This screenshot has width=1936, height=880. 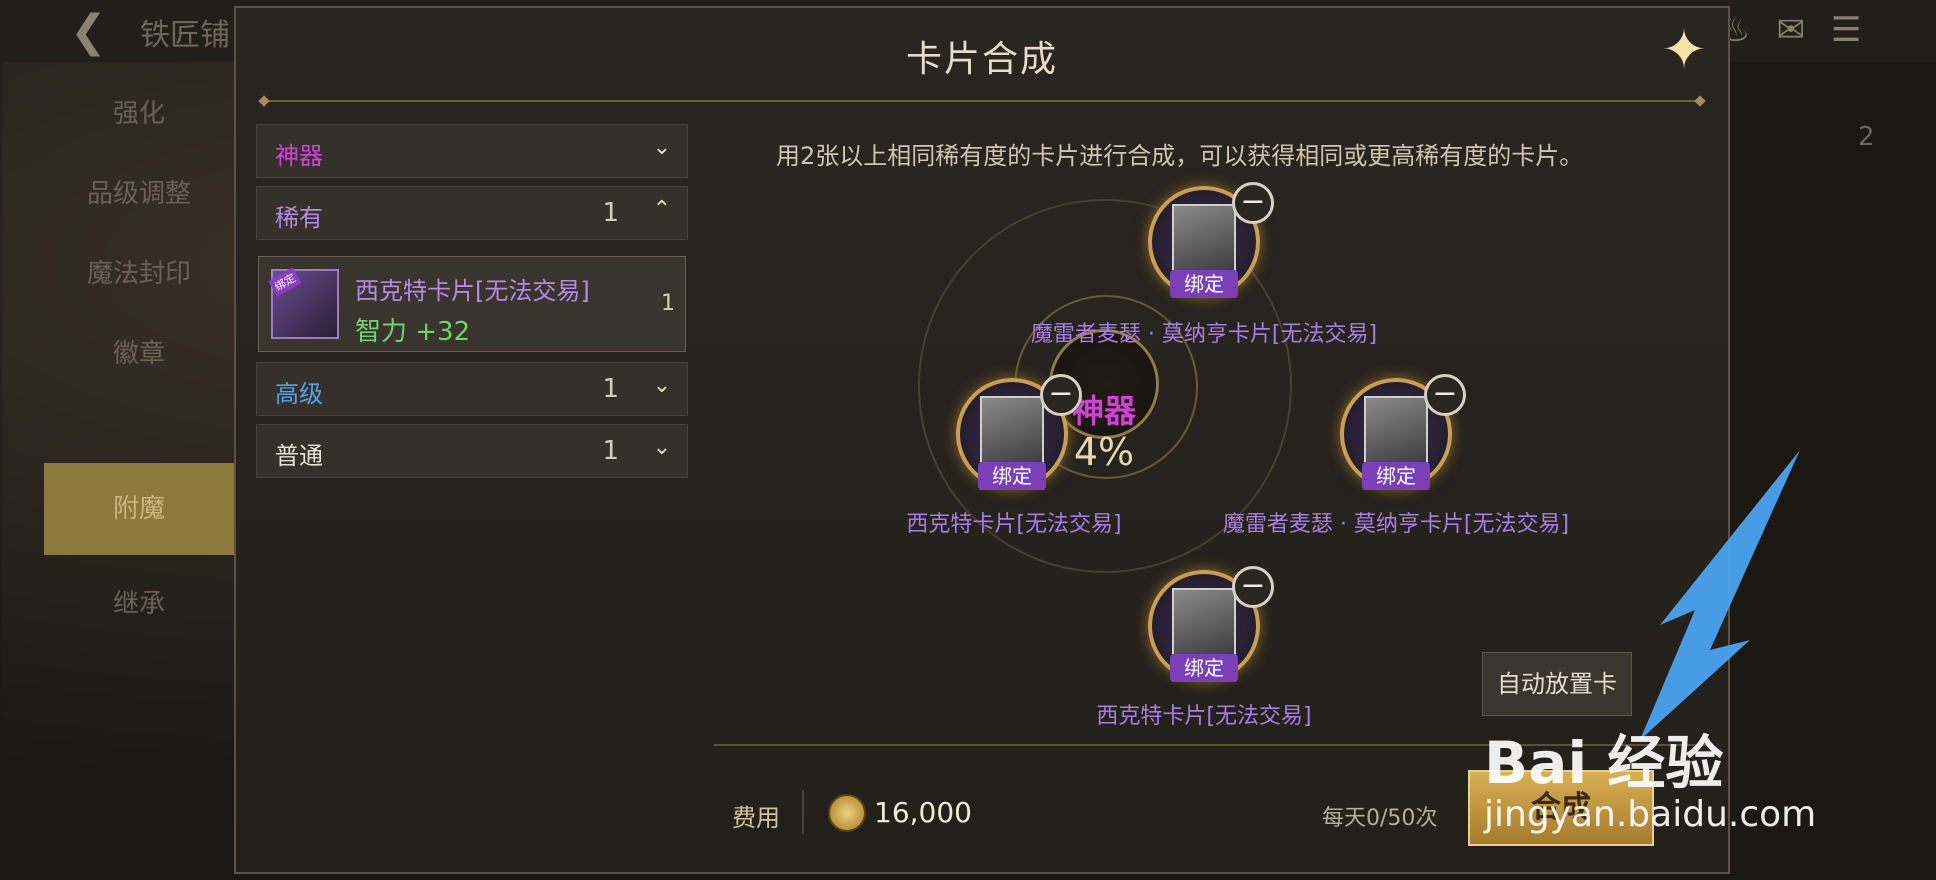 I want to click on watermark-main: Bai 经验, so click(x=1604, y=763).